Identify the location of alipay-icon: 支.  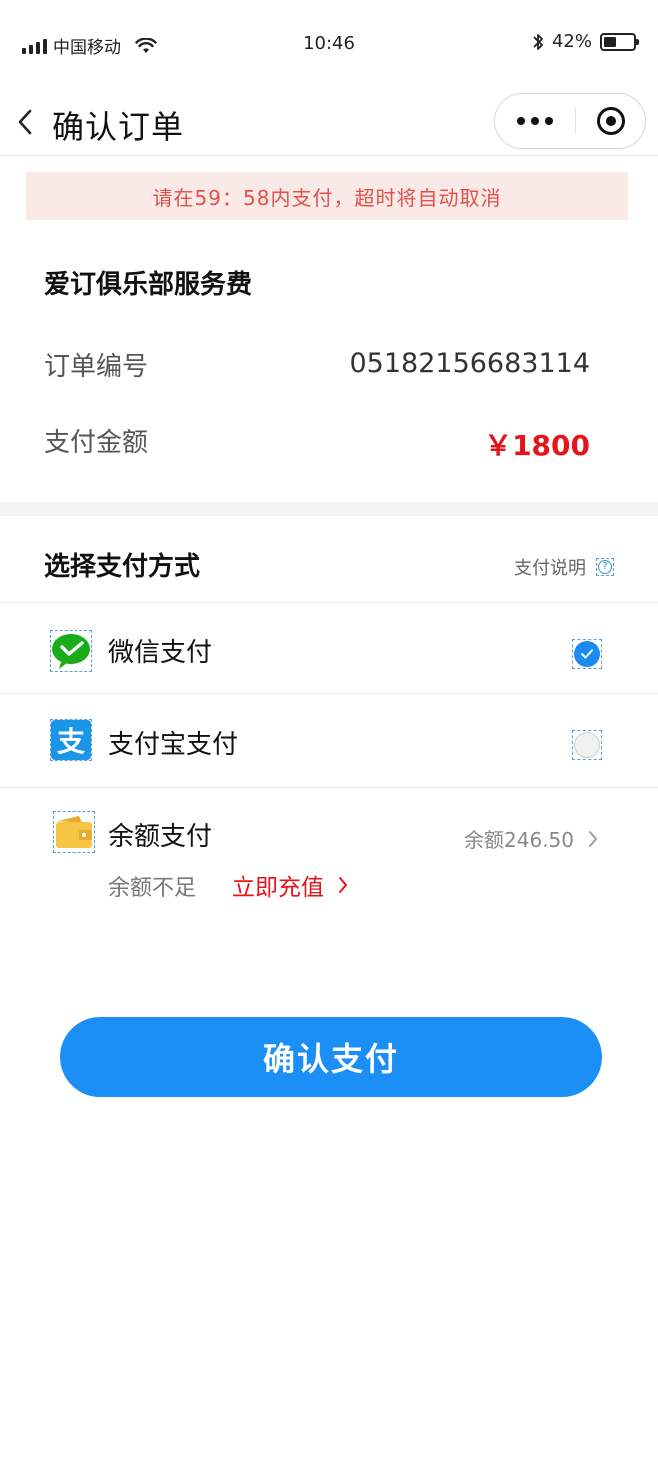
(71, 740).